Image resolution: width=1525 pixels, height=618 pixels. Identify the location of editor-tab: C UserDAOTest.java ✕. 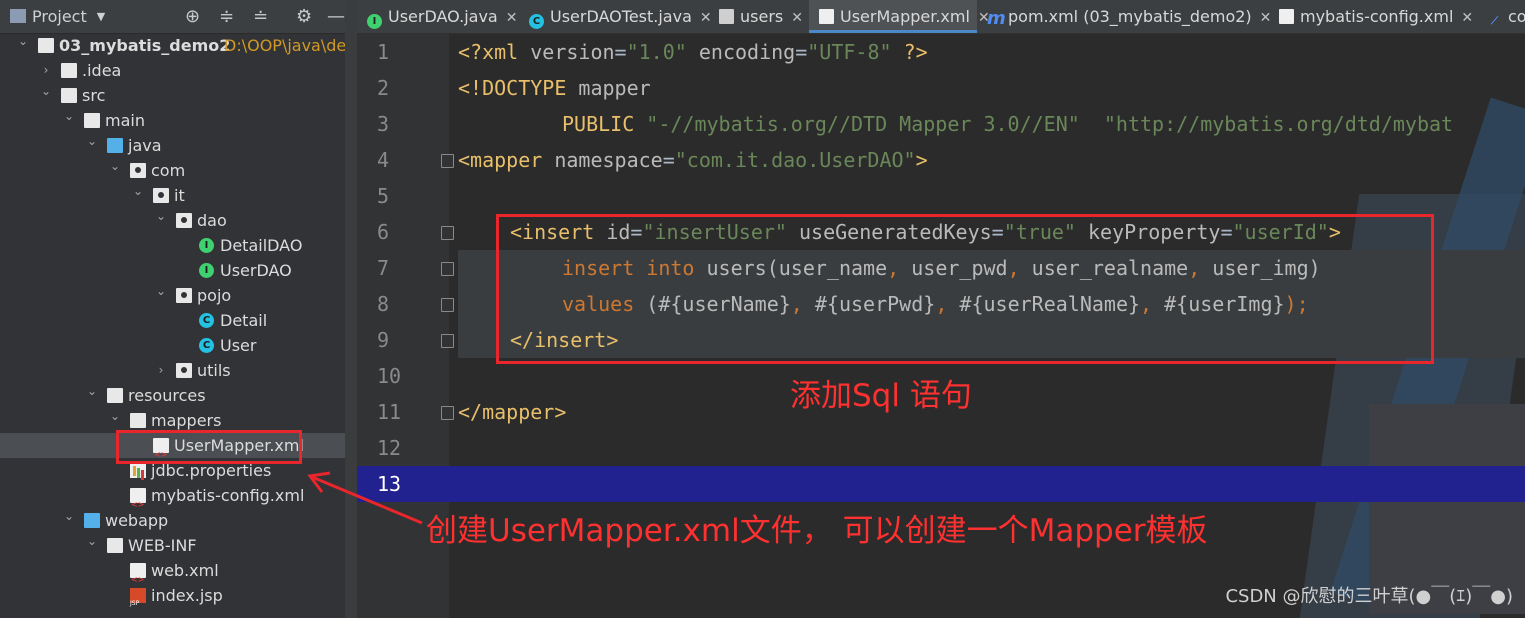
(615, 16).